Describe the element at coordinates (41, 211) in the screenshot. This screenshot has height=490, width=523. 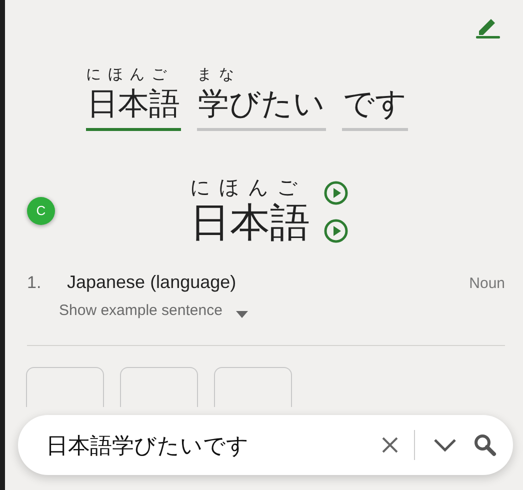
I see `avatar-badge: C` at that location.